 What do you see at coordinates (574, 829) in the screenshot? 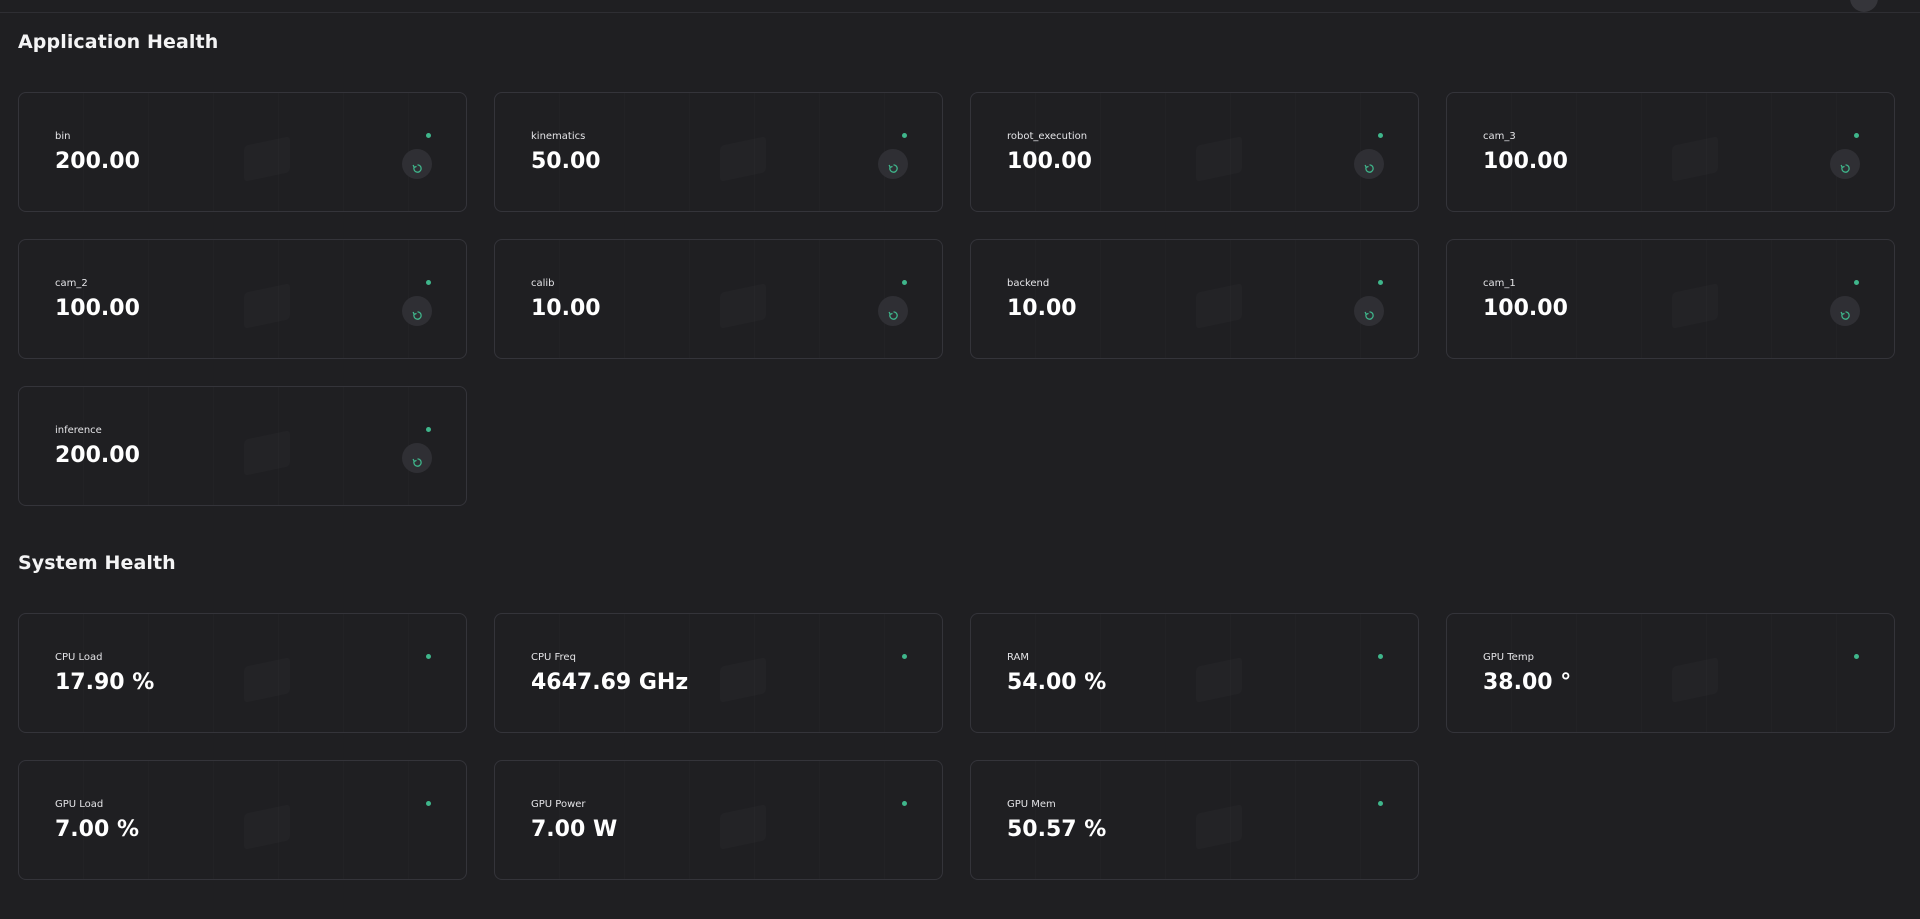
I see `sys-card-value: 7.00 W` at bounding box center [574, 829].